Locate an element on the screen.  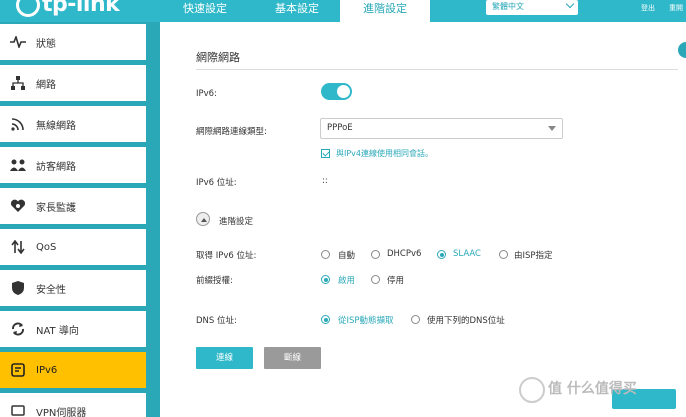
tab-quick-setup: 快速設定 is located at coordinates (205, 11).